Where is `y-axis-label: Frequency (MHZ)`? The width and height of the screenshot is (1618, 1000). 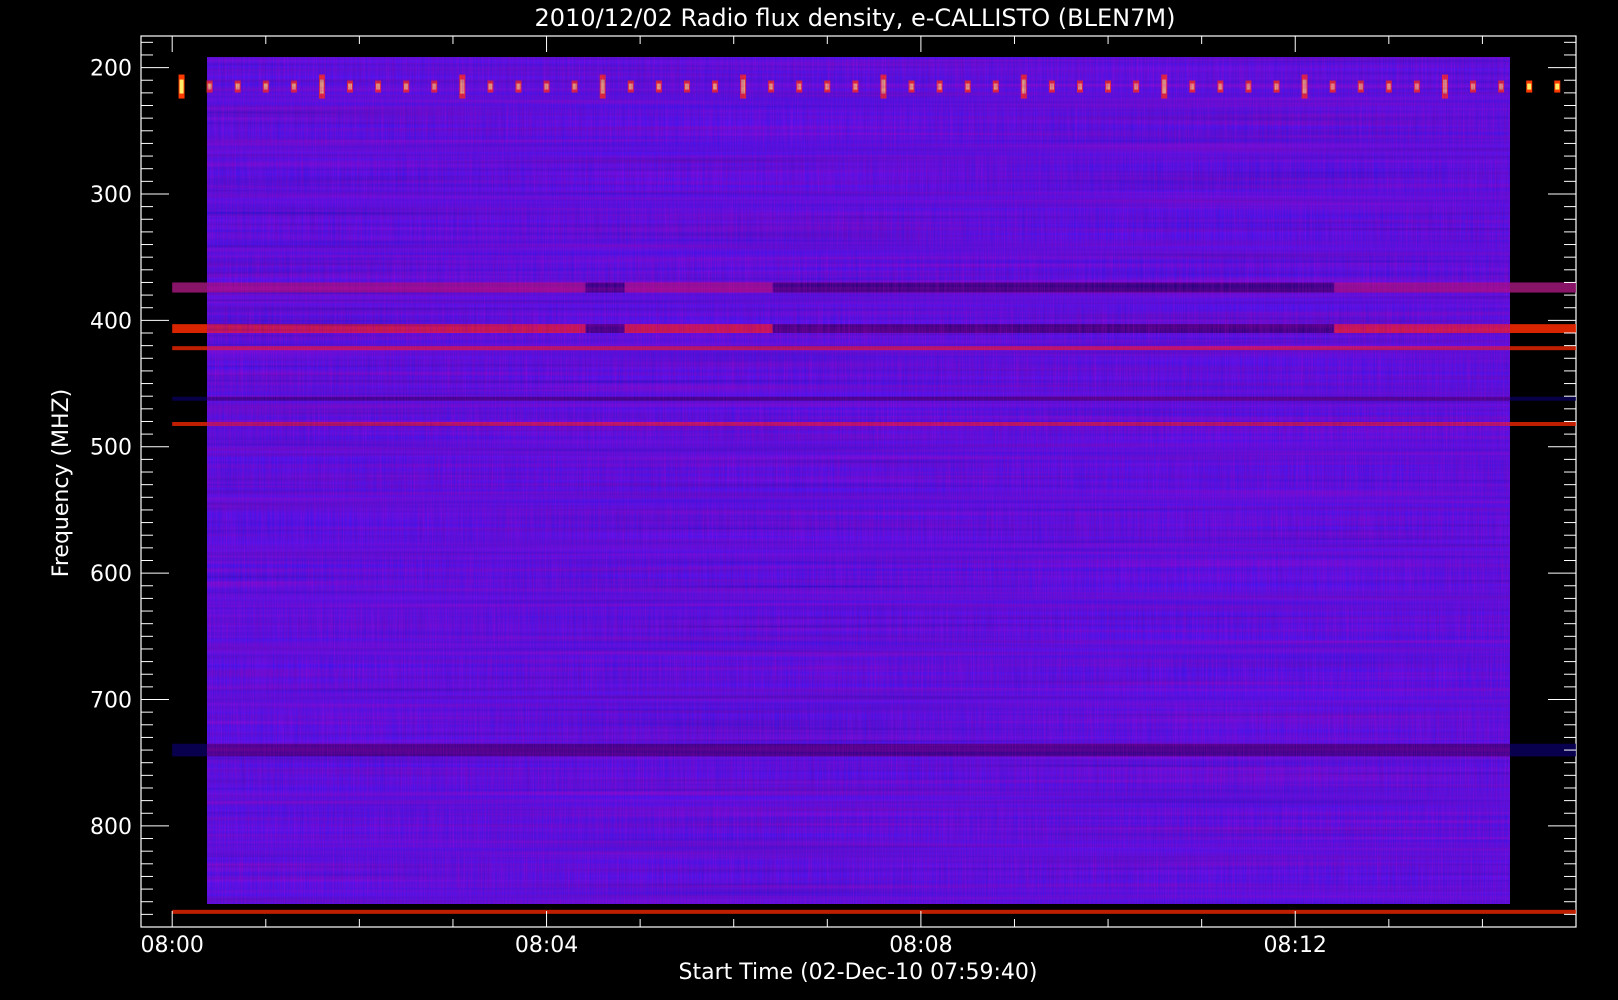 y-axis-label: Frequency (MHZ) is located at coordinates (61, 483).